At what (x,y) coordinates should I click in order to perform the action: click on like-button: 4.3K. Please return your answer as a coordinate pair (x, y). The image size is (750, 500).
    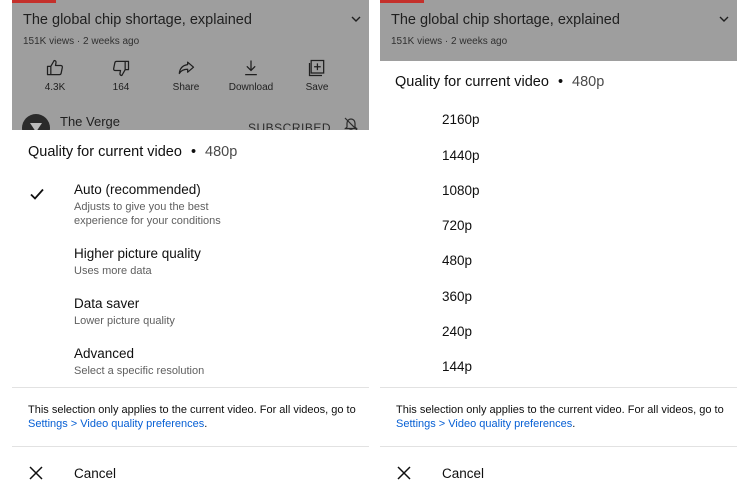
    Looking at the image, I should click on (55, 75).